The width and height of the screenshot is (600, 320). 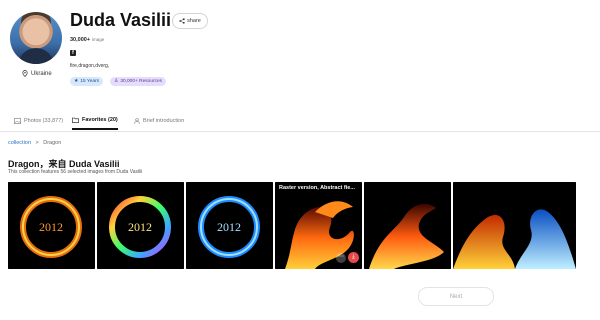 I want to click on image-count-value: 30,000+, so click(x=80, y=40).